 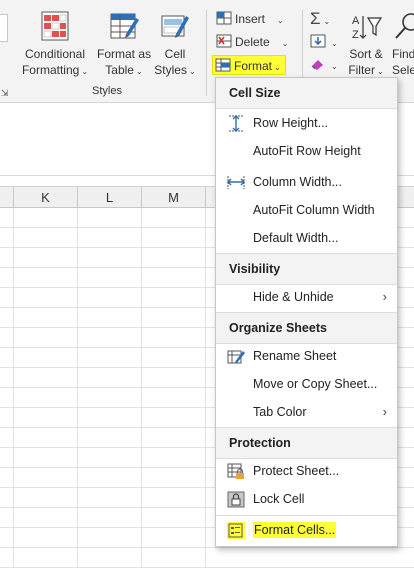 I want to click on rename-sheet-item: Rename Sheet, so click(x=306, y=356).